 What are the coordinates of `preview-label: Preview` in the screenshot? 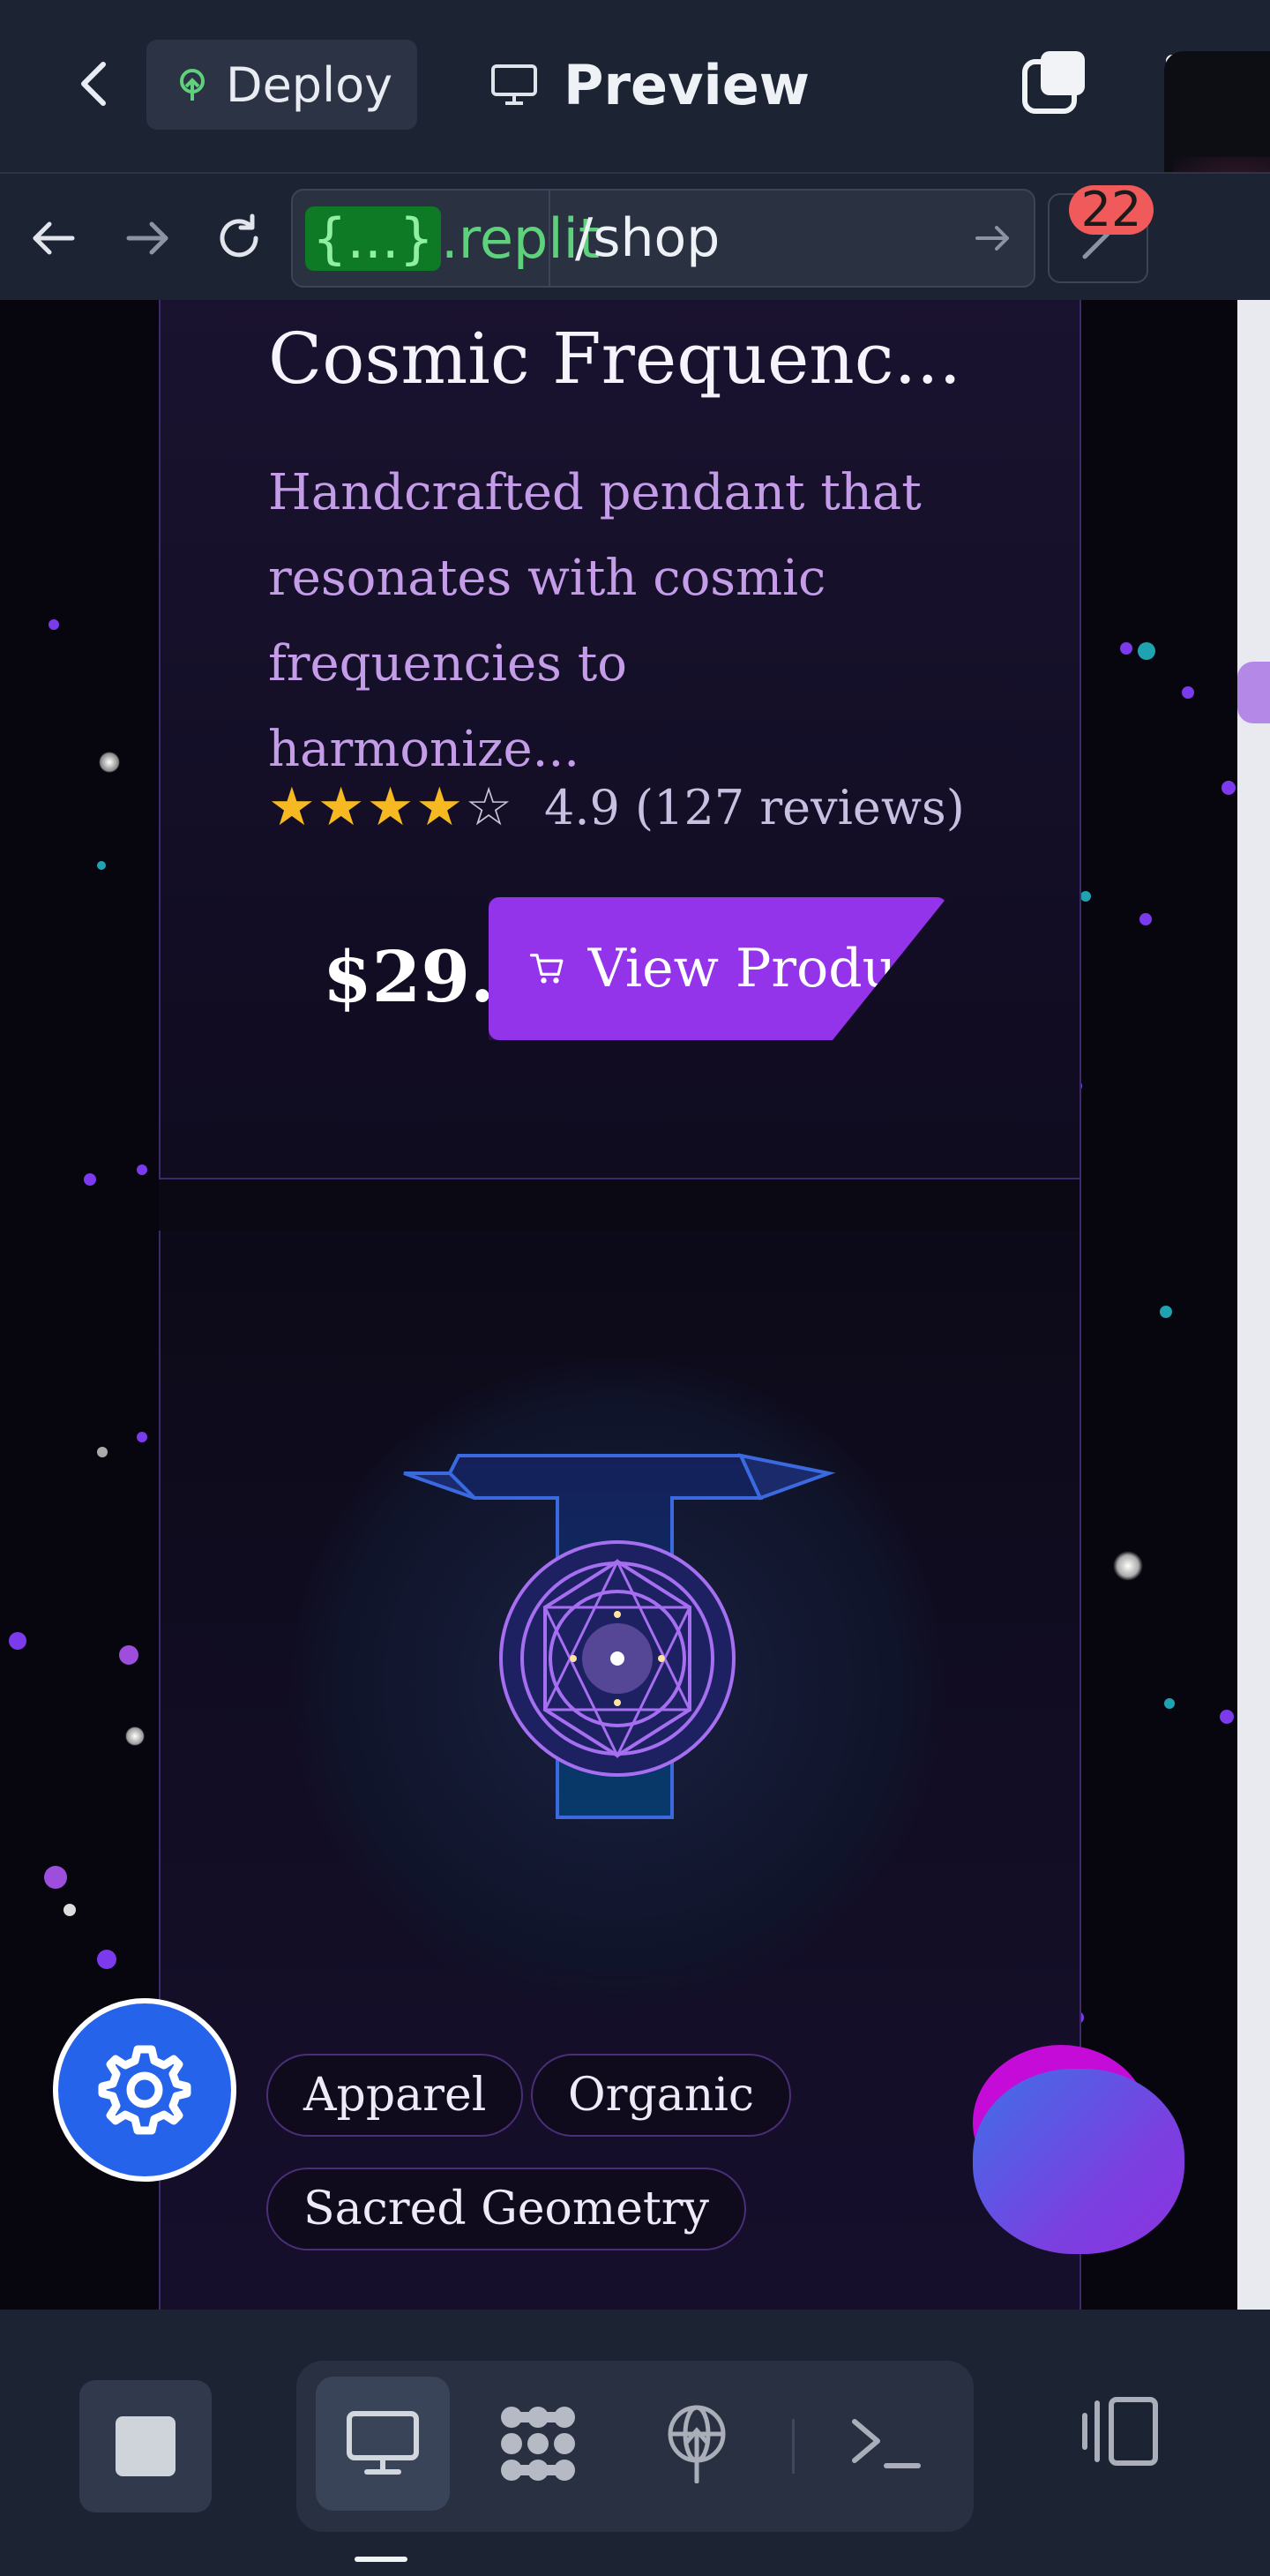 It's located at (687, 84).